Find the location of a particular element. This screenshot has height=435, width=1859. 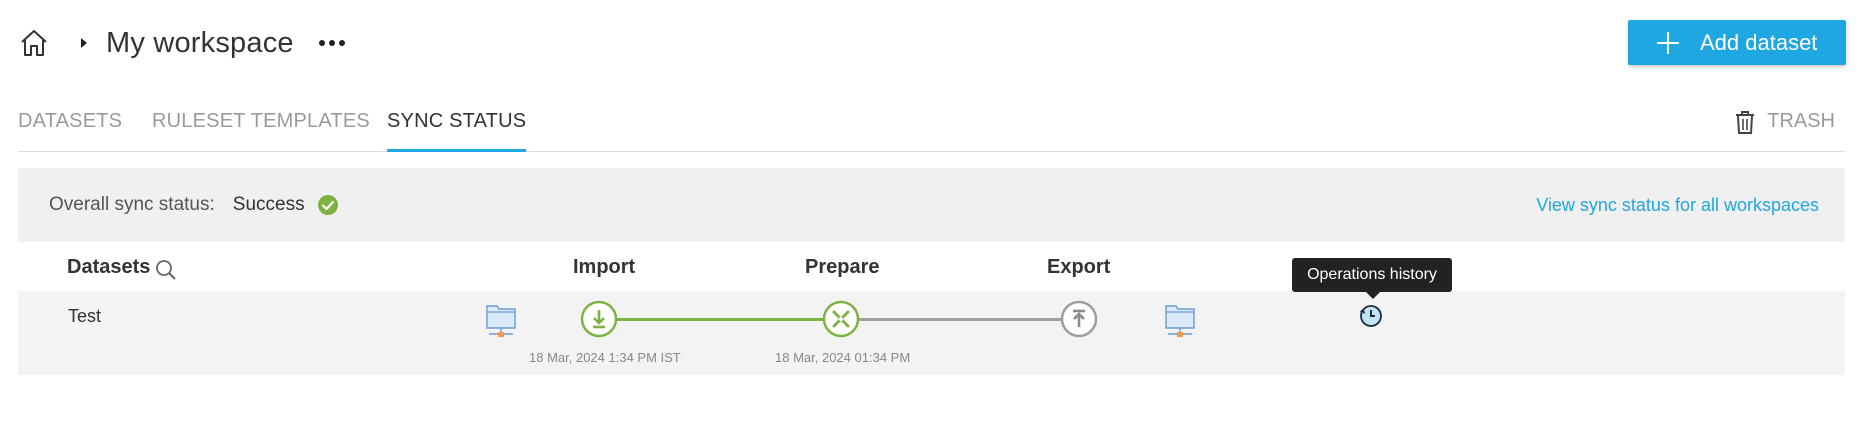

tab-datasets: DATASETS is located at coordinates (70, 131).